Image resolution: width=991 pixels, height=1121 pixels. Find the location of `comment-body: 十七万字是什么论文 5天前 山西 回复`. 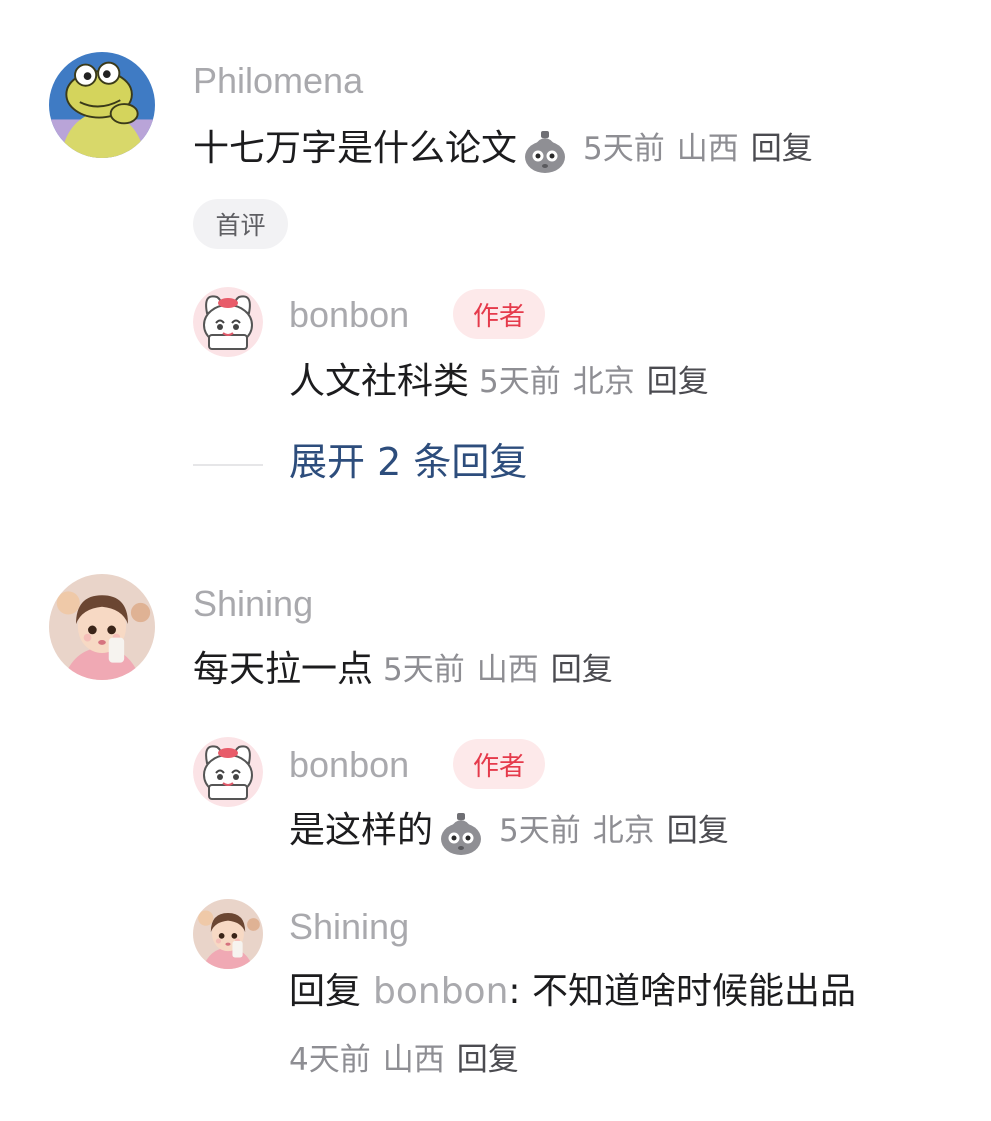

comment-body: 十七万字是什么论文 5天前 山西 回复 is located at coordinates (503, 149).